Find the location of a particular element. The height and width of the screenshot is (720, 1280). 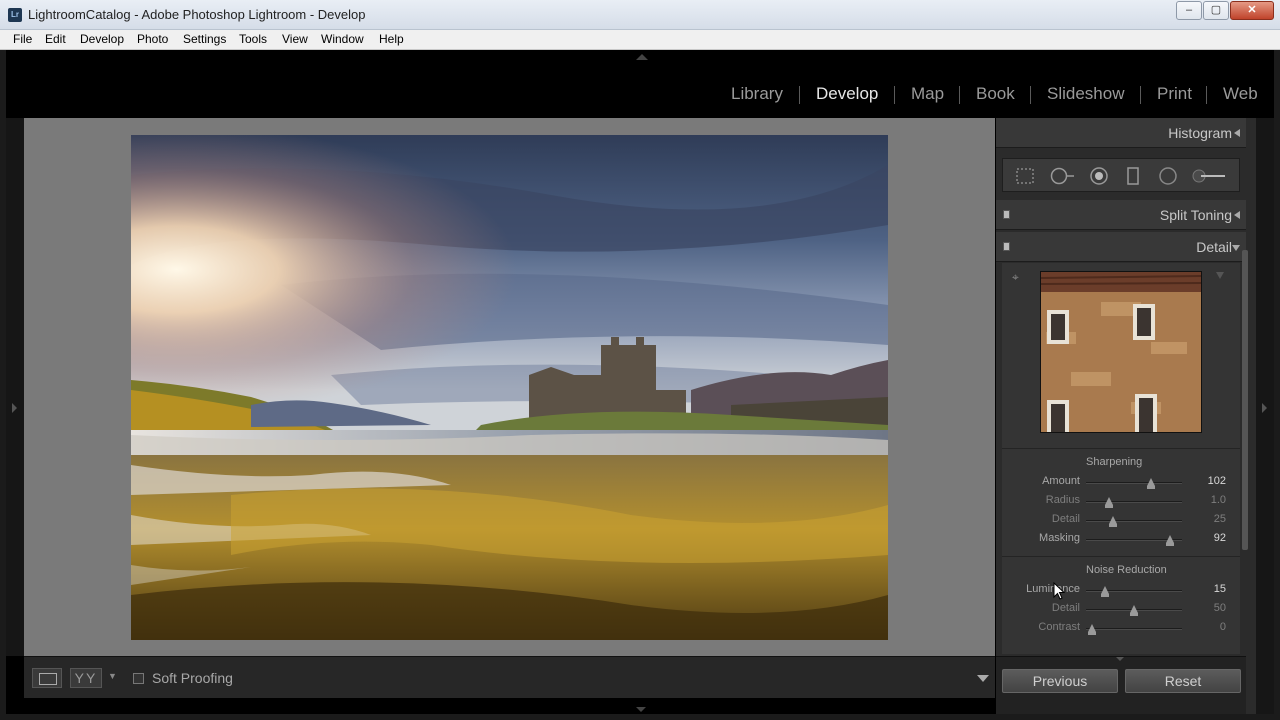

detail-panel-title: Detail is located at coordinates (1214, 247).